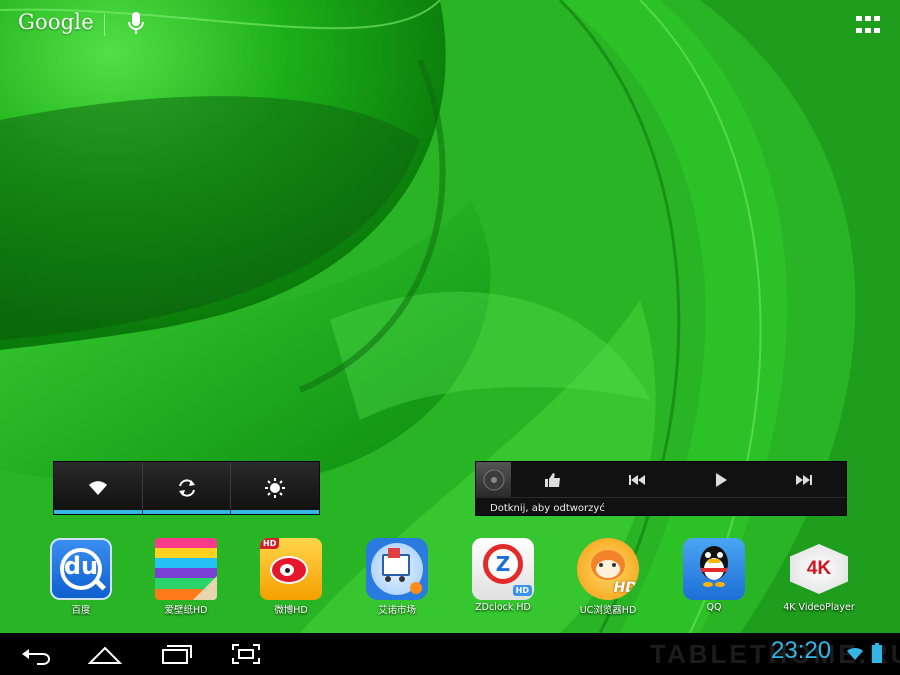 This screenshot has height=675, width=900. Describe the element at coordinates (98, 512) in the screenshot. I see `wifi-toggle-indicator` at that location.